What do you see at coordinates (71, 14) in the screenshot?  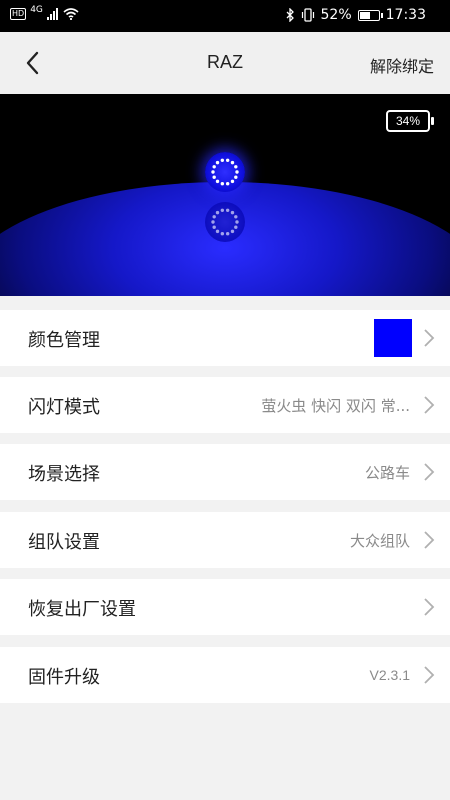 I see `wifi-icon` at bounding box center [71, 14].